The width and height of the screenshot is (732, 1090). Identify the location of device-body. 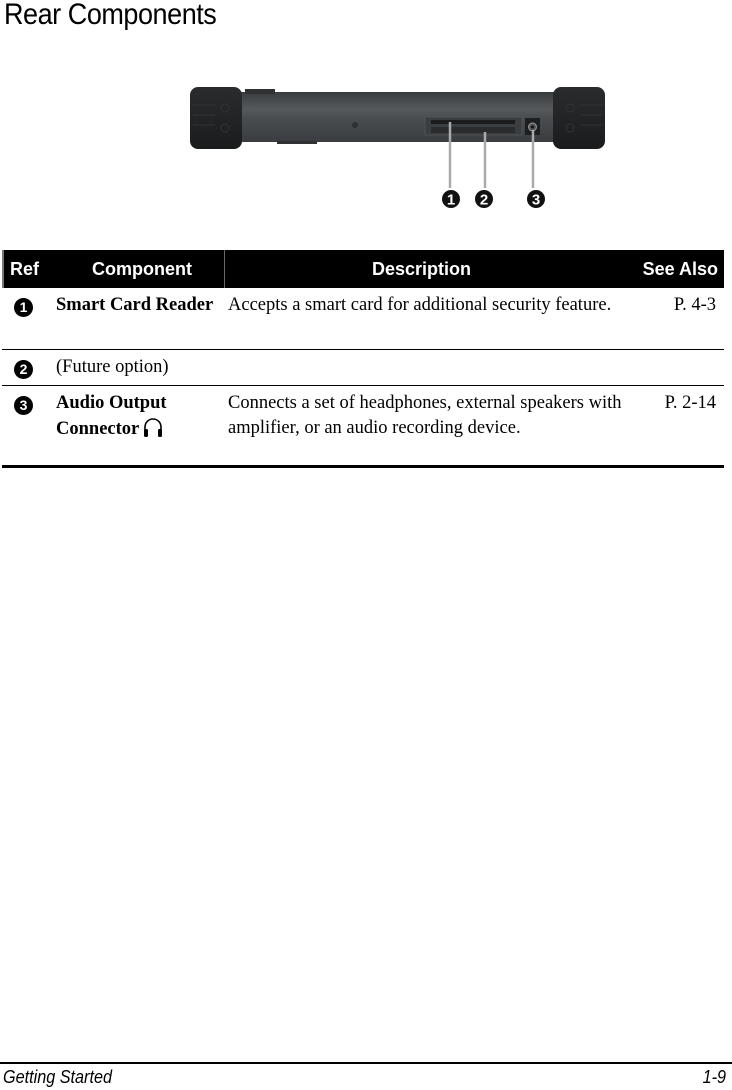
(397, 116).